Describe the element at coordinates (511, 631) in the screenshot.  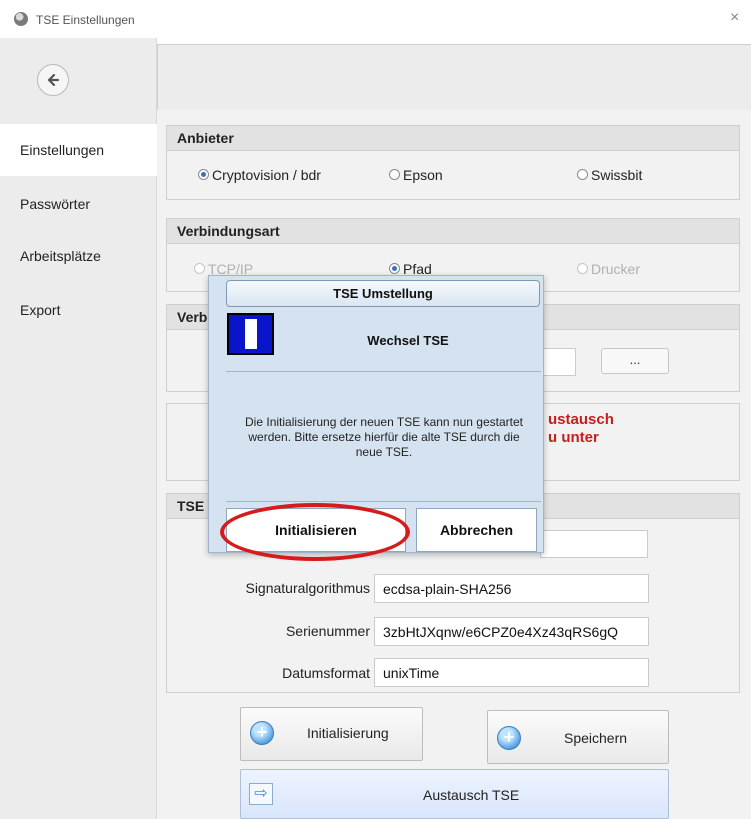
I see `serienummer-field: 3zbHtJXqnw/e6CPZ0e4Xz43qRS6gQ` at that location.